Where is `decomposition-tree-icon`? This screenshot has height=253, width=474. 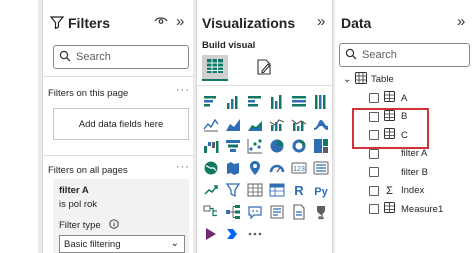
decomposition-tree-icon is located at coordinates (233, 212).